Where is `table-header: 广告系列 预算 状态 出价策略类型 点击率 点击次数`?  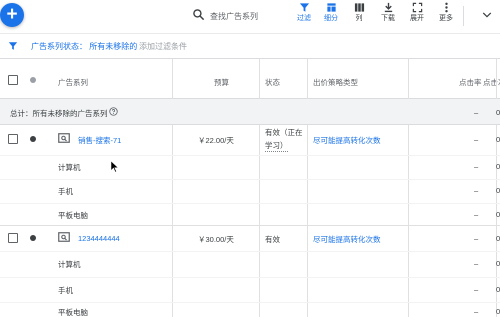 table-header: 广告系列 预算 状态 出价策略类型 点击率 点击次数 is located at coordinates (250, 79).